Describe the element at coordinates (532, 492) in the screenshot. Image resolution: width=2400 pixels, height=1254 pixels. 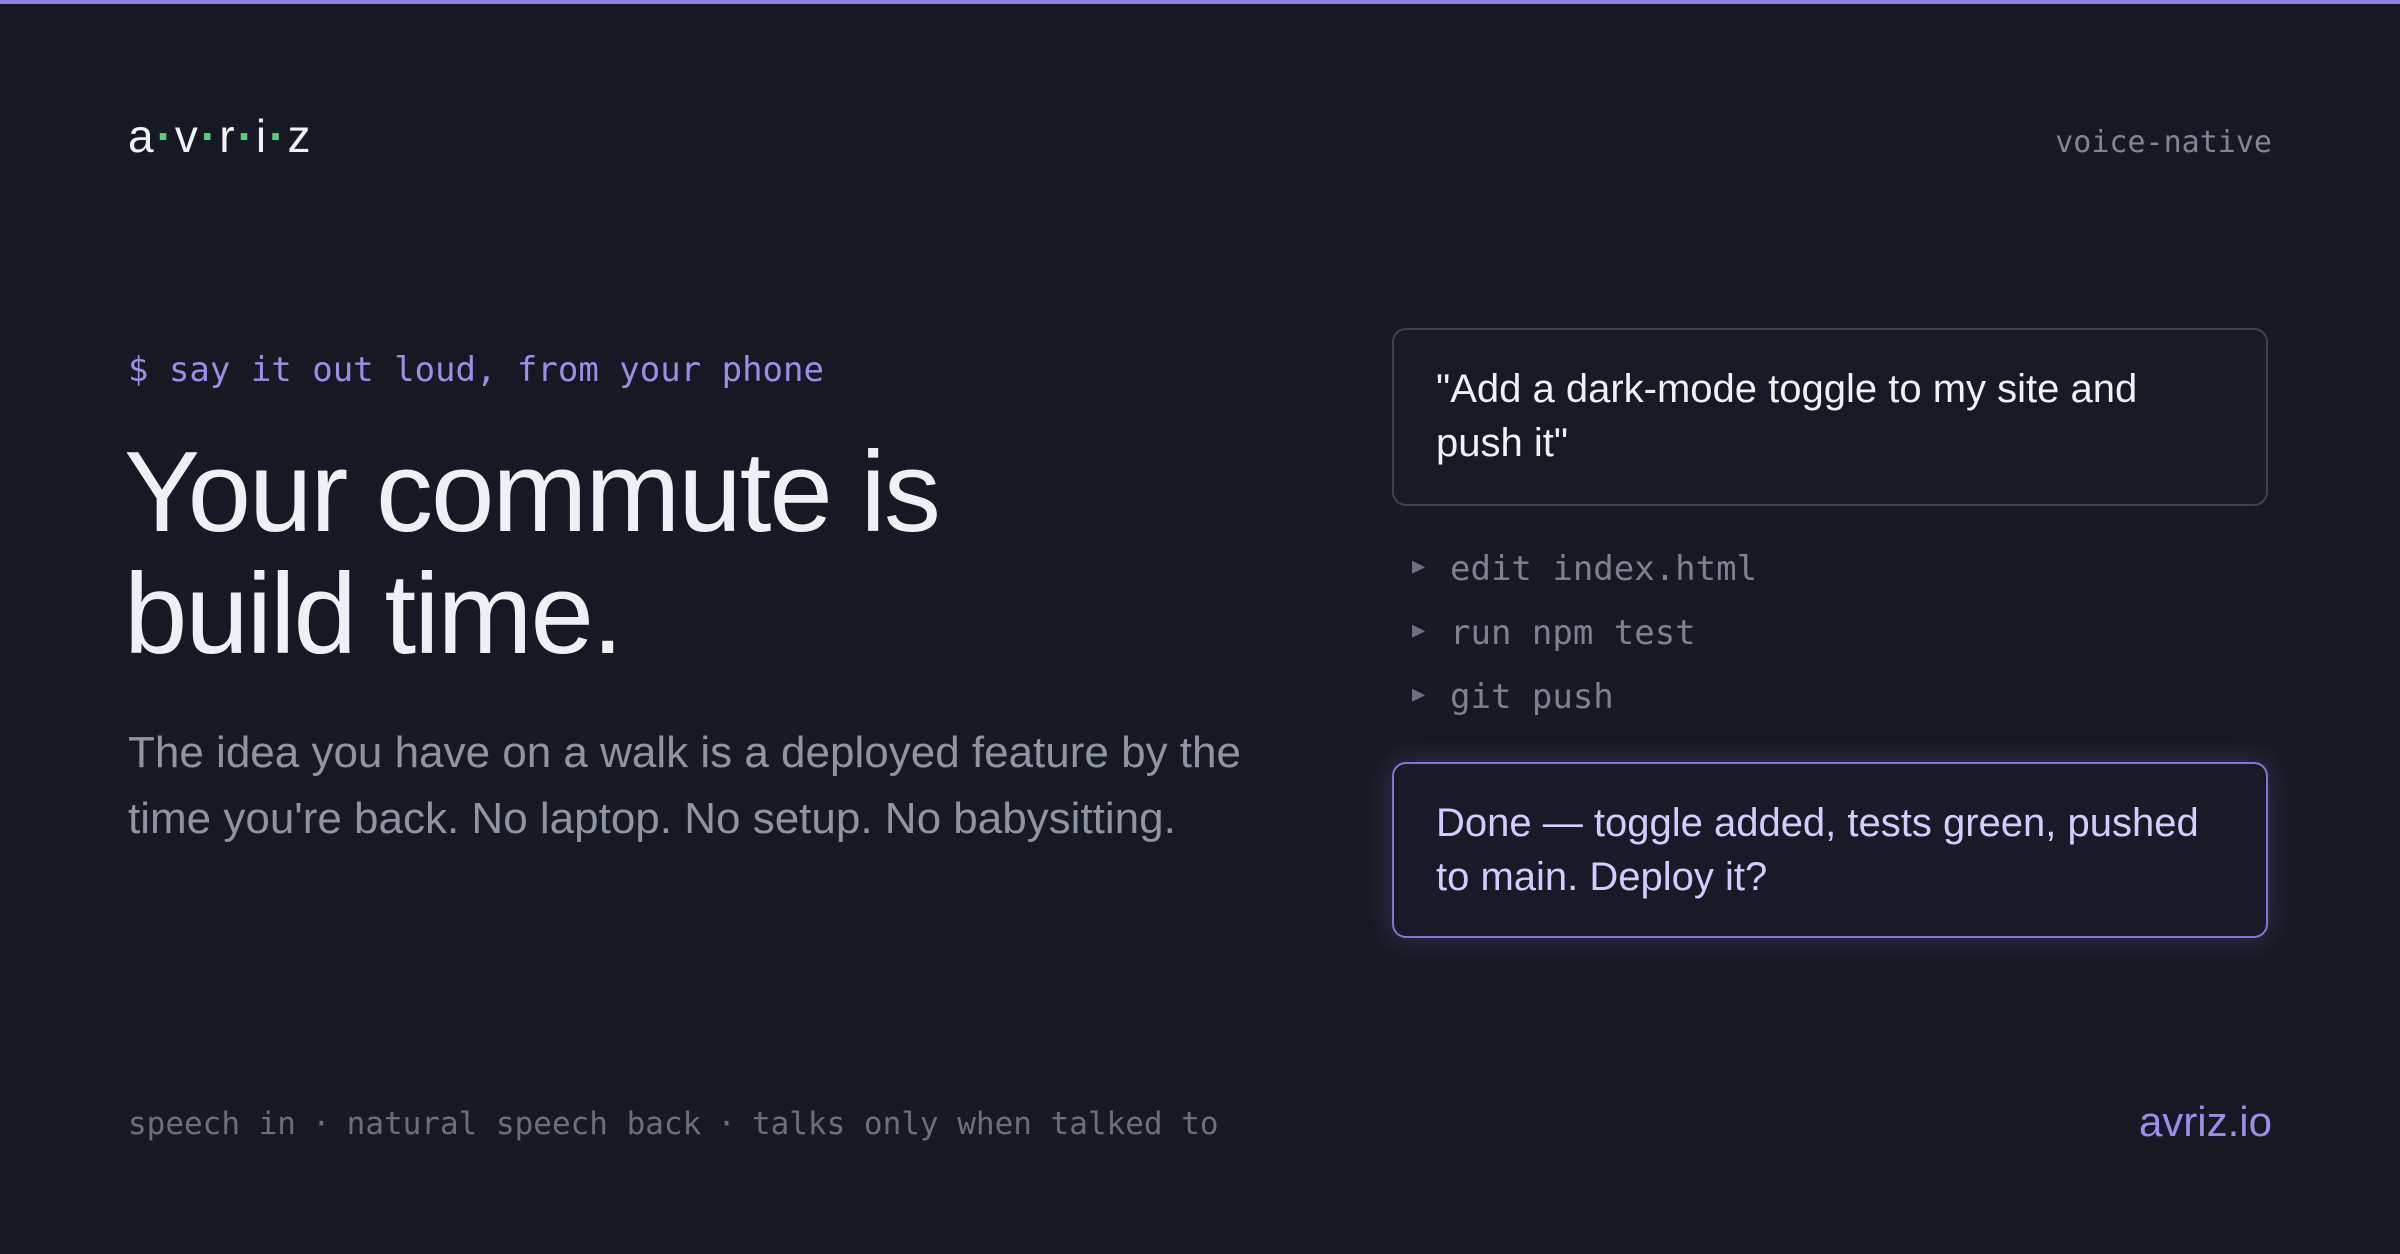
I see `headline-line-1: Your commute is` at that location.